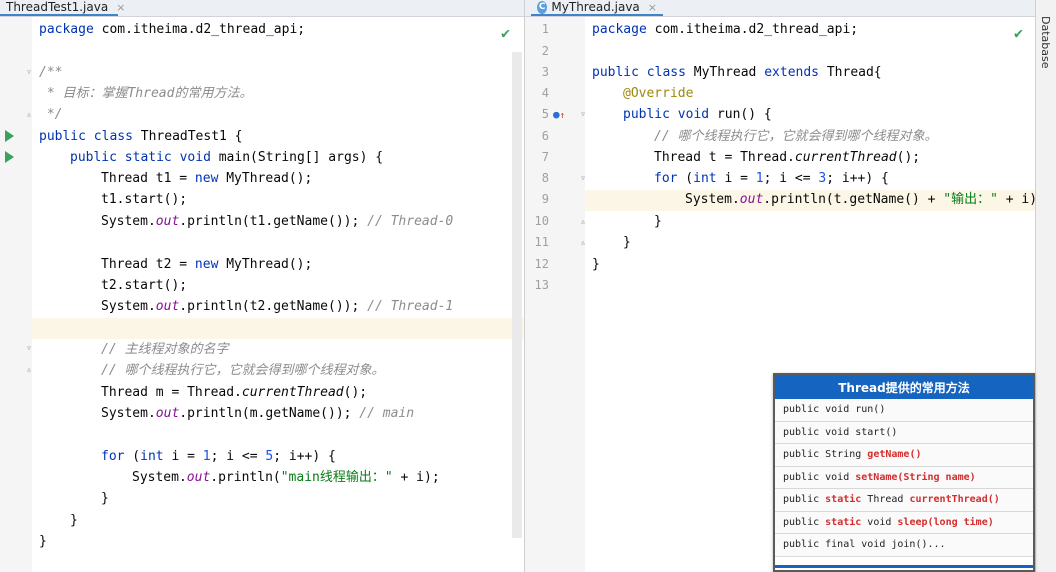  Describe the element at coordinates (128, 306) in the screenshot. I see `code-text: System.` at that location.